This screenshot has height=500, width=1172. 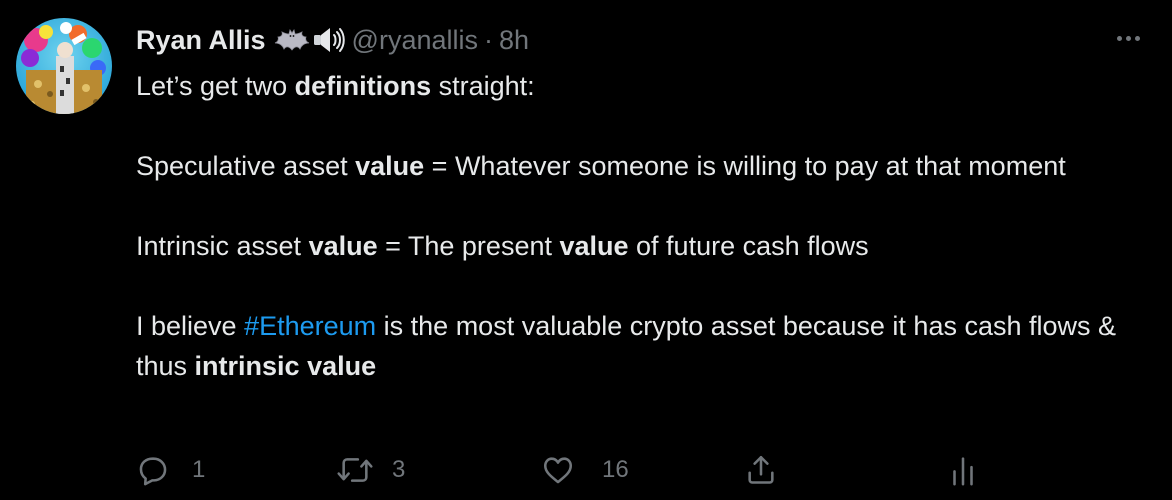 What do you see at coordinates (646, 86) in the screenshot?
I see `tweet-line-1: Let’s get two definitions straight:` at bounding box center [646, 86].